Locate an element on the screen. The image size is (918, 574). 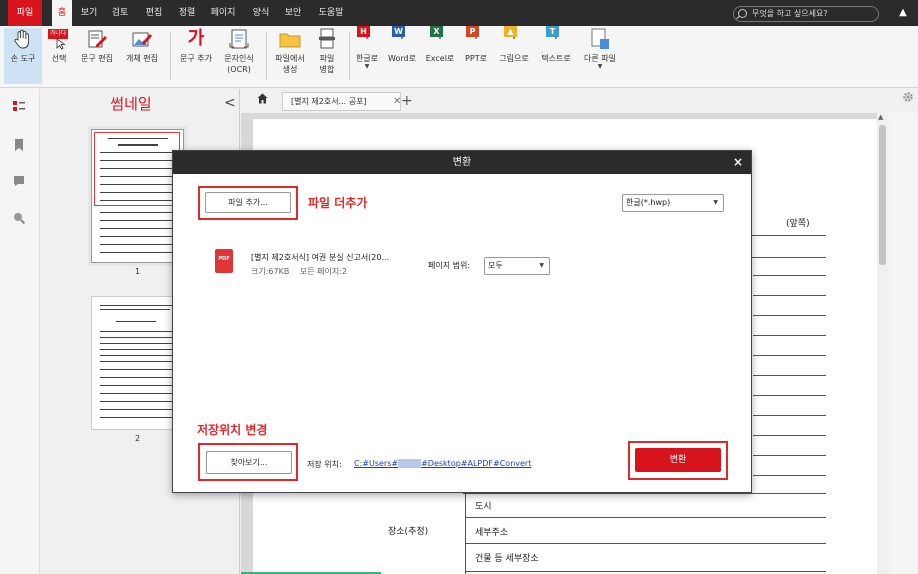
vertical-scrollbar: ▲ is located at coordinates (883, 343).